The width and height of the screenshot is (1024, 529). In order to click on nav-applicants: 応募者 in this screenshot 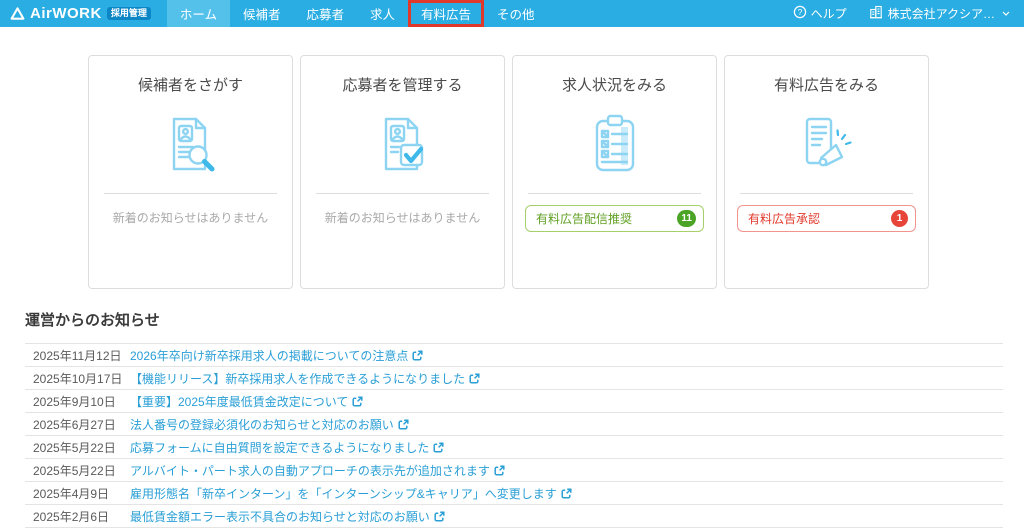, I will do `click(326, 13)`.